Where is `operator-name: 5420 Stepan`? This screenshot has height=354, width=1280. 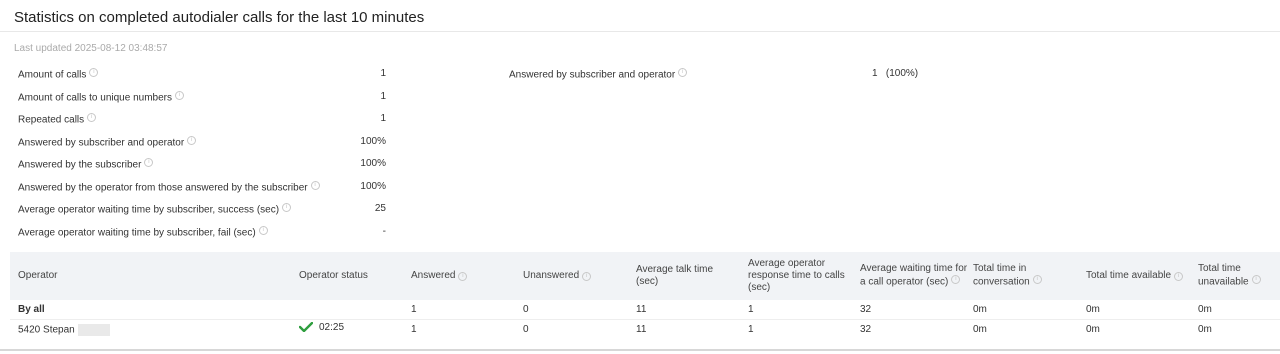 operator-name: 5420 Stepan is located at coordinates (46, 330).